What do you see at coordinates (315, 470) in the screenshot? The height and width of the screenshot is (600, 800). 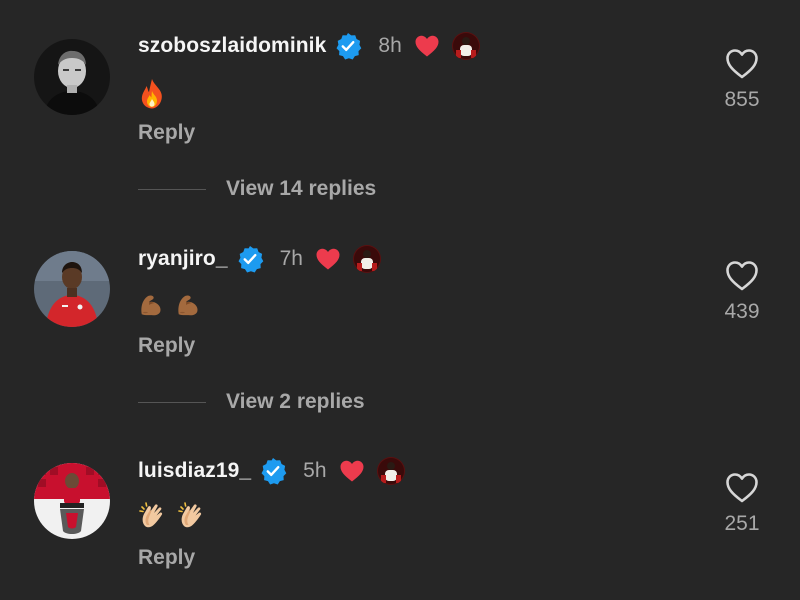 I see `timestamp: 5h` at bounding box center [315, 470].